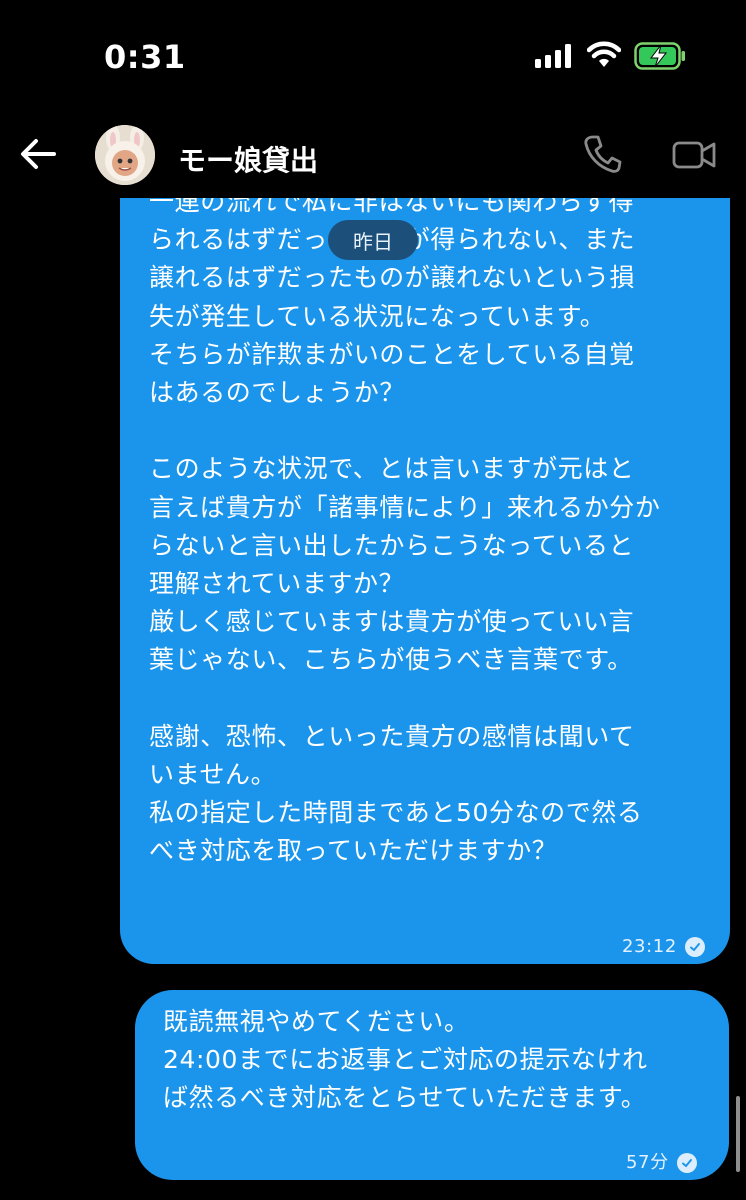 Image resolution: width=746 pixels, height=1200 pixels. I want to click on scrollbar, so click(738, 1134).